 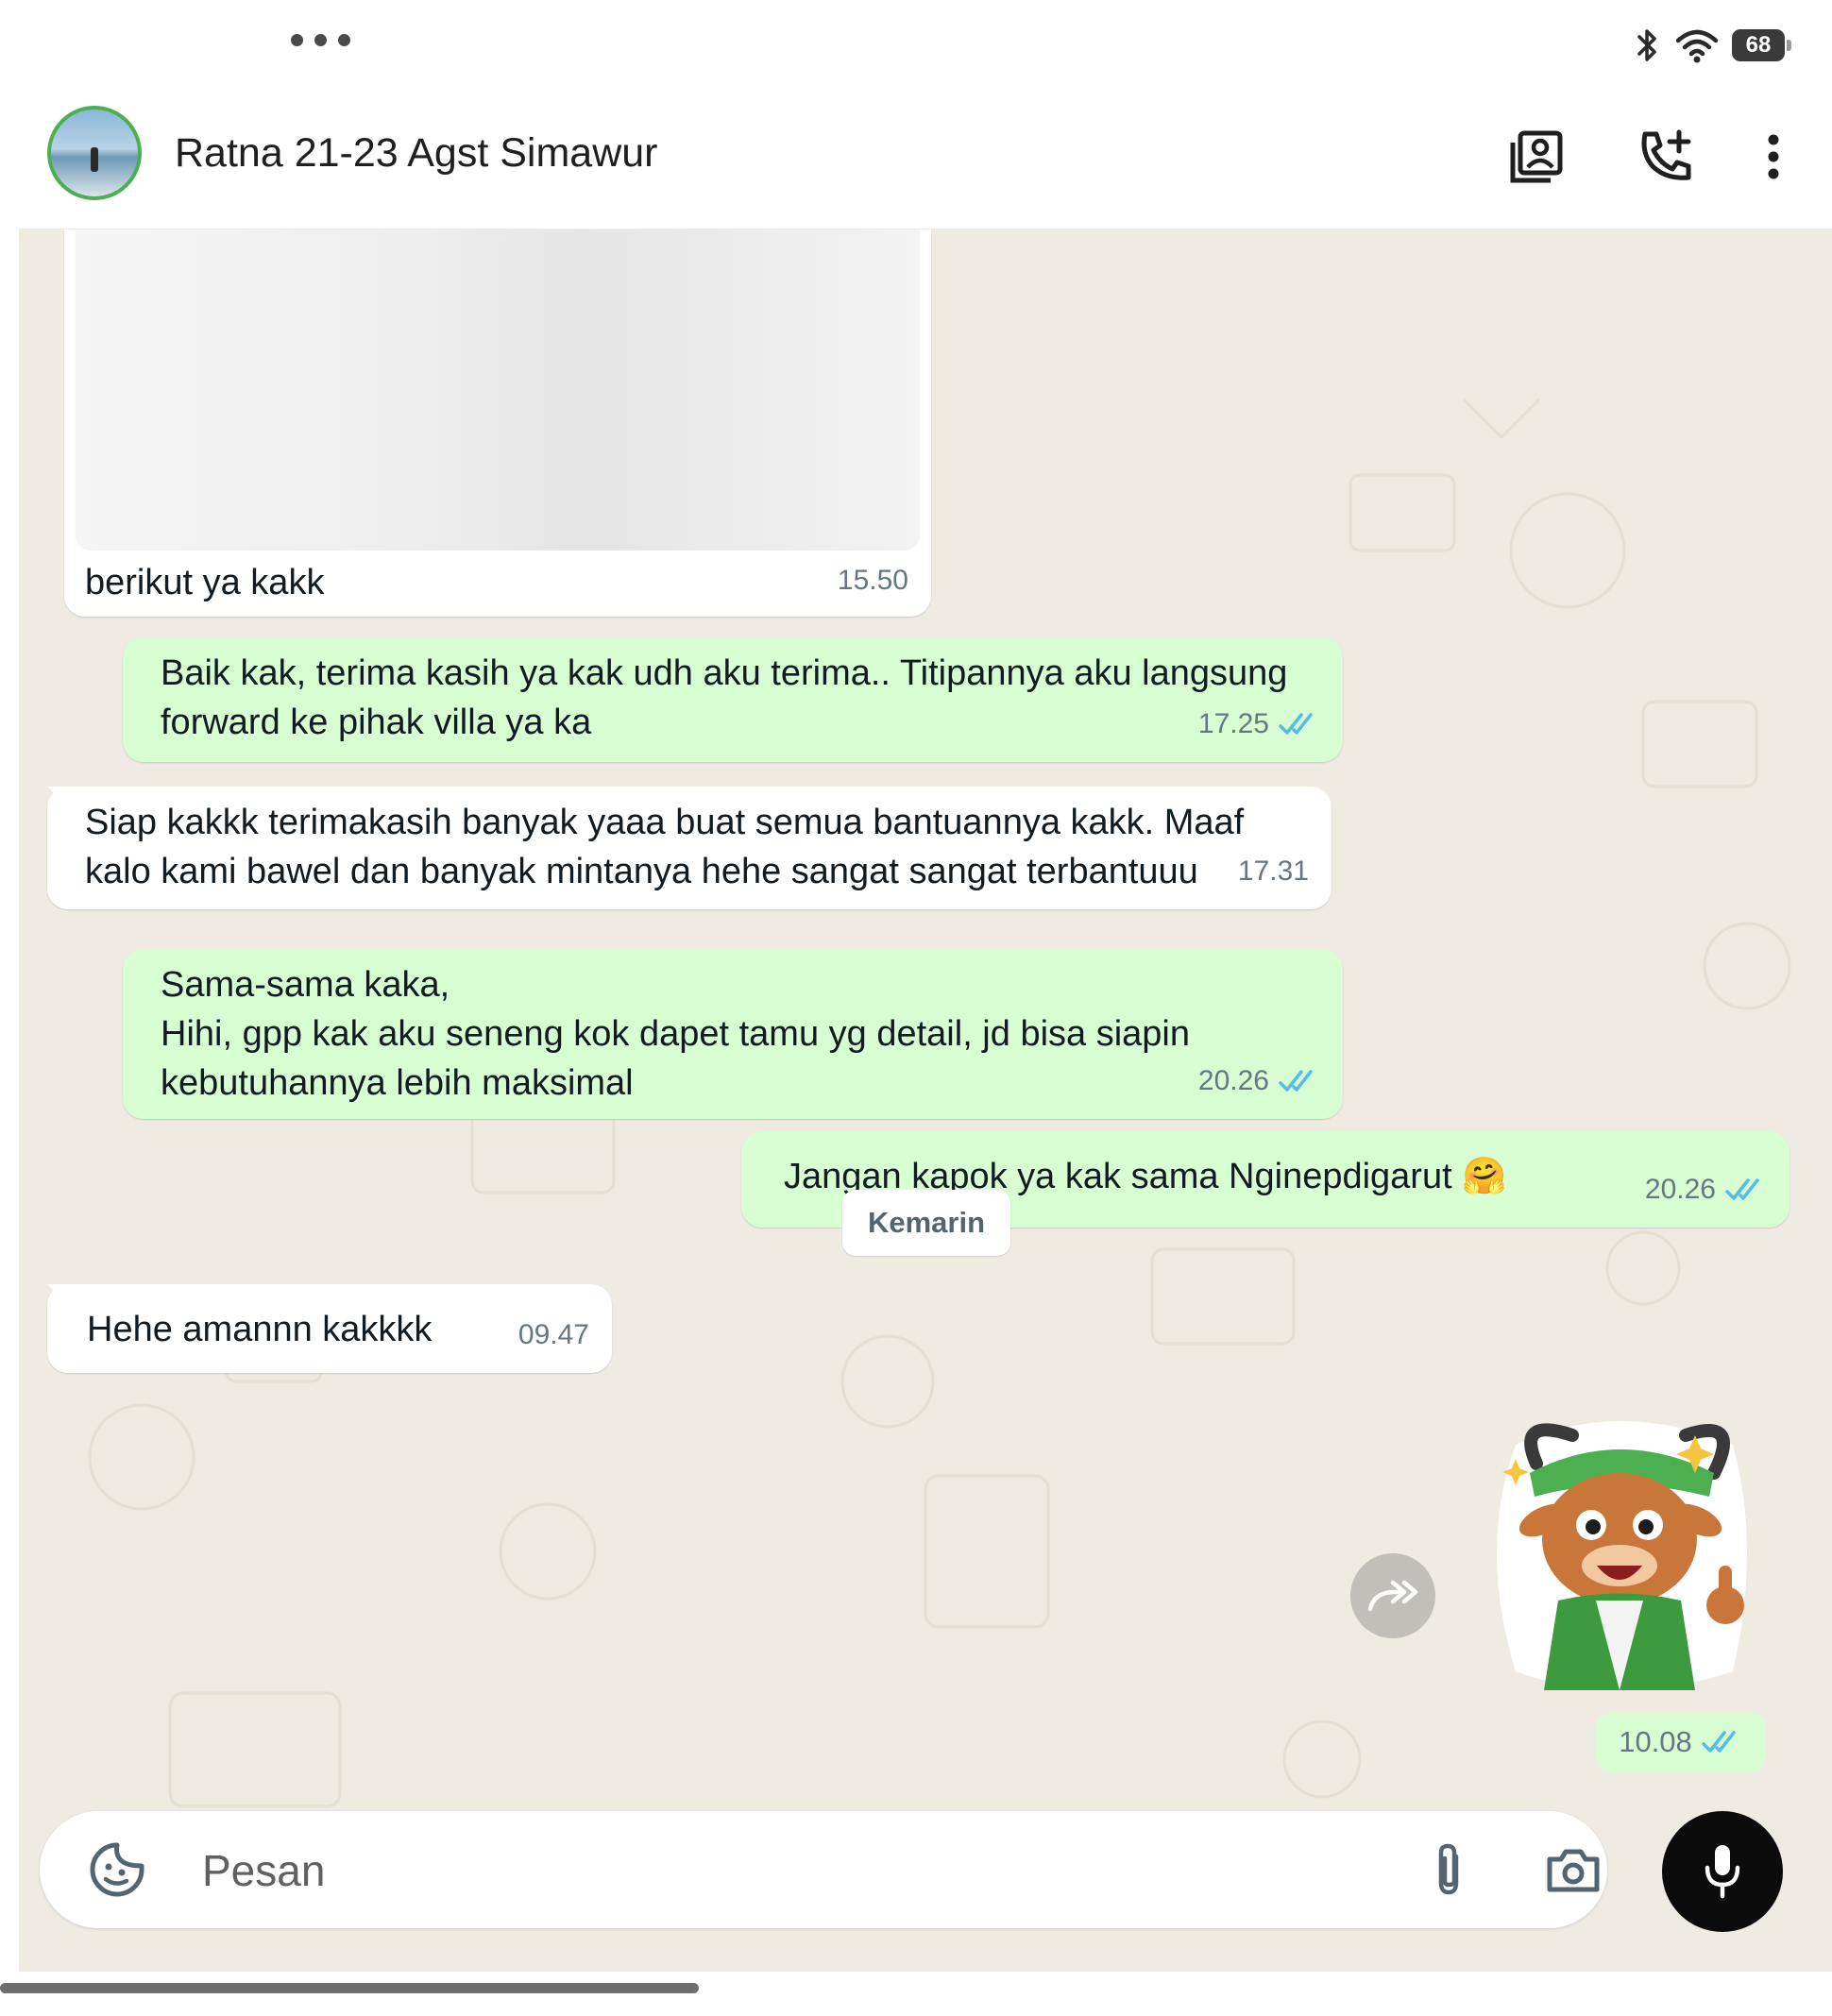 What do you see at coordinates (1697, 46) in the screenshot?
I see `wifi-icon` at bounding box center [1697, 46].